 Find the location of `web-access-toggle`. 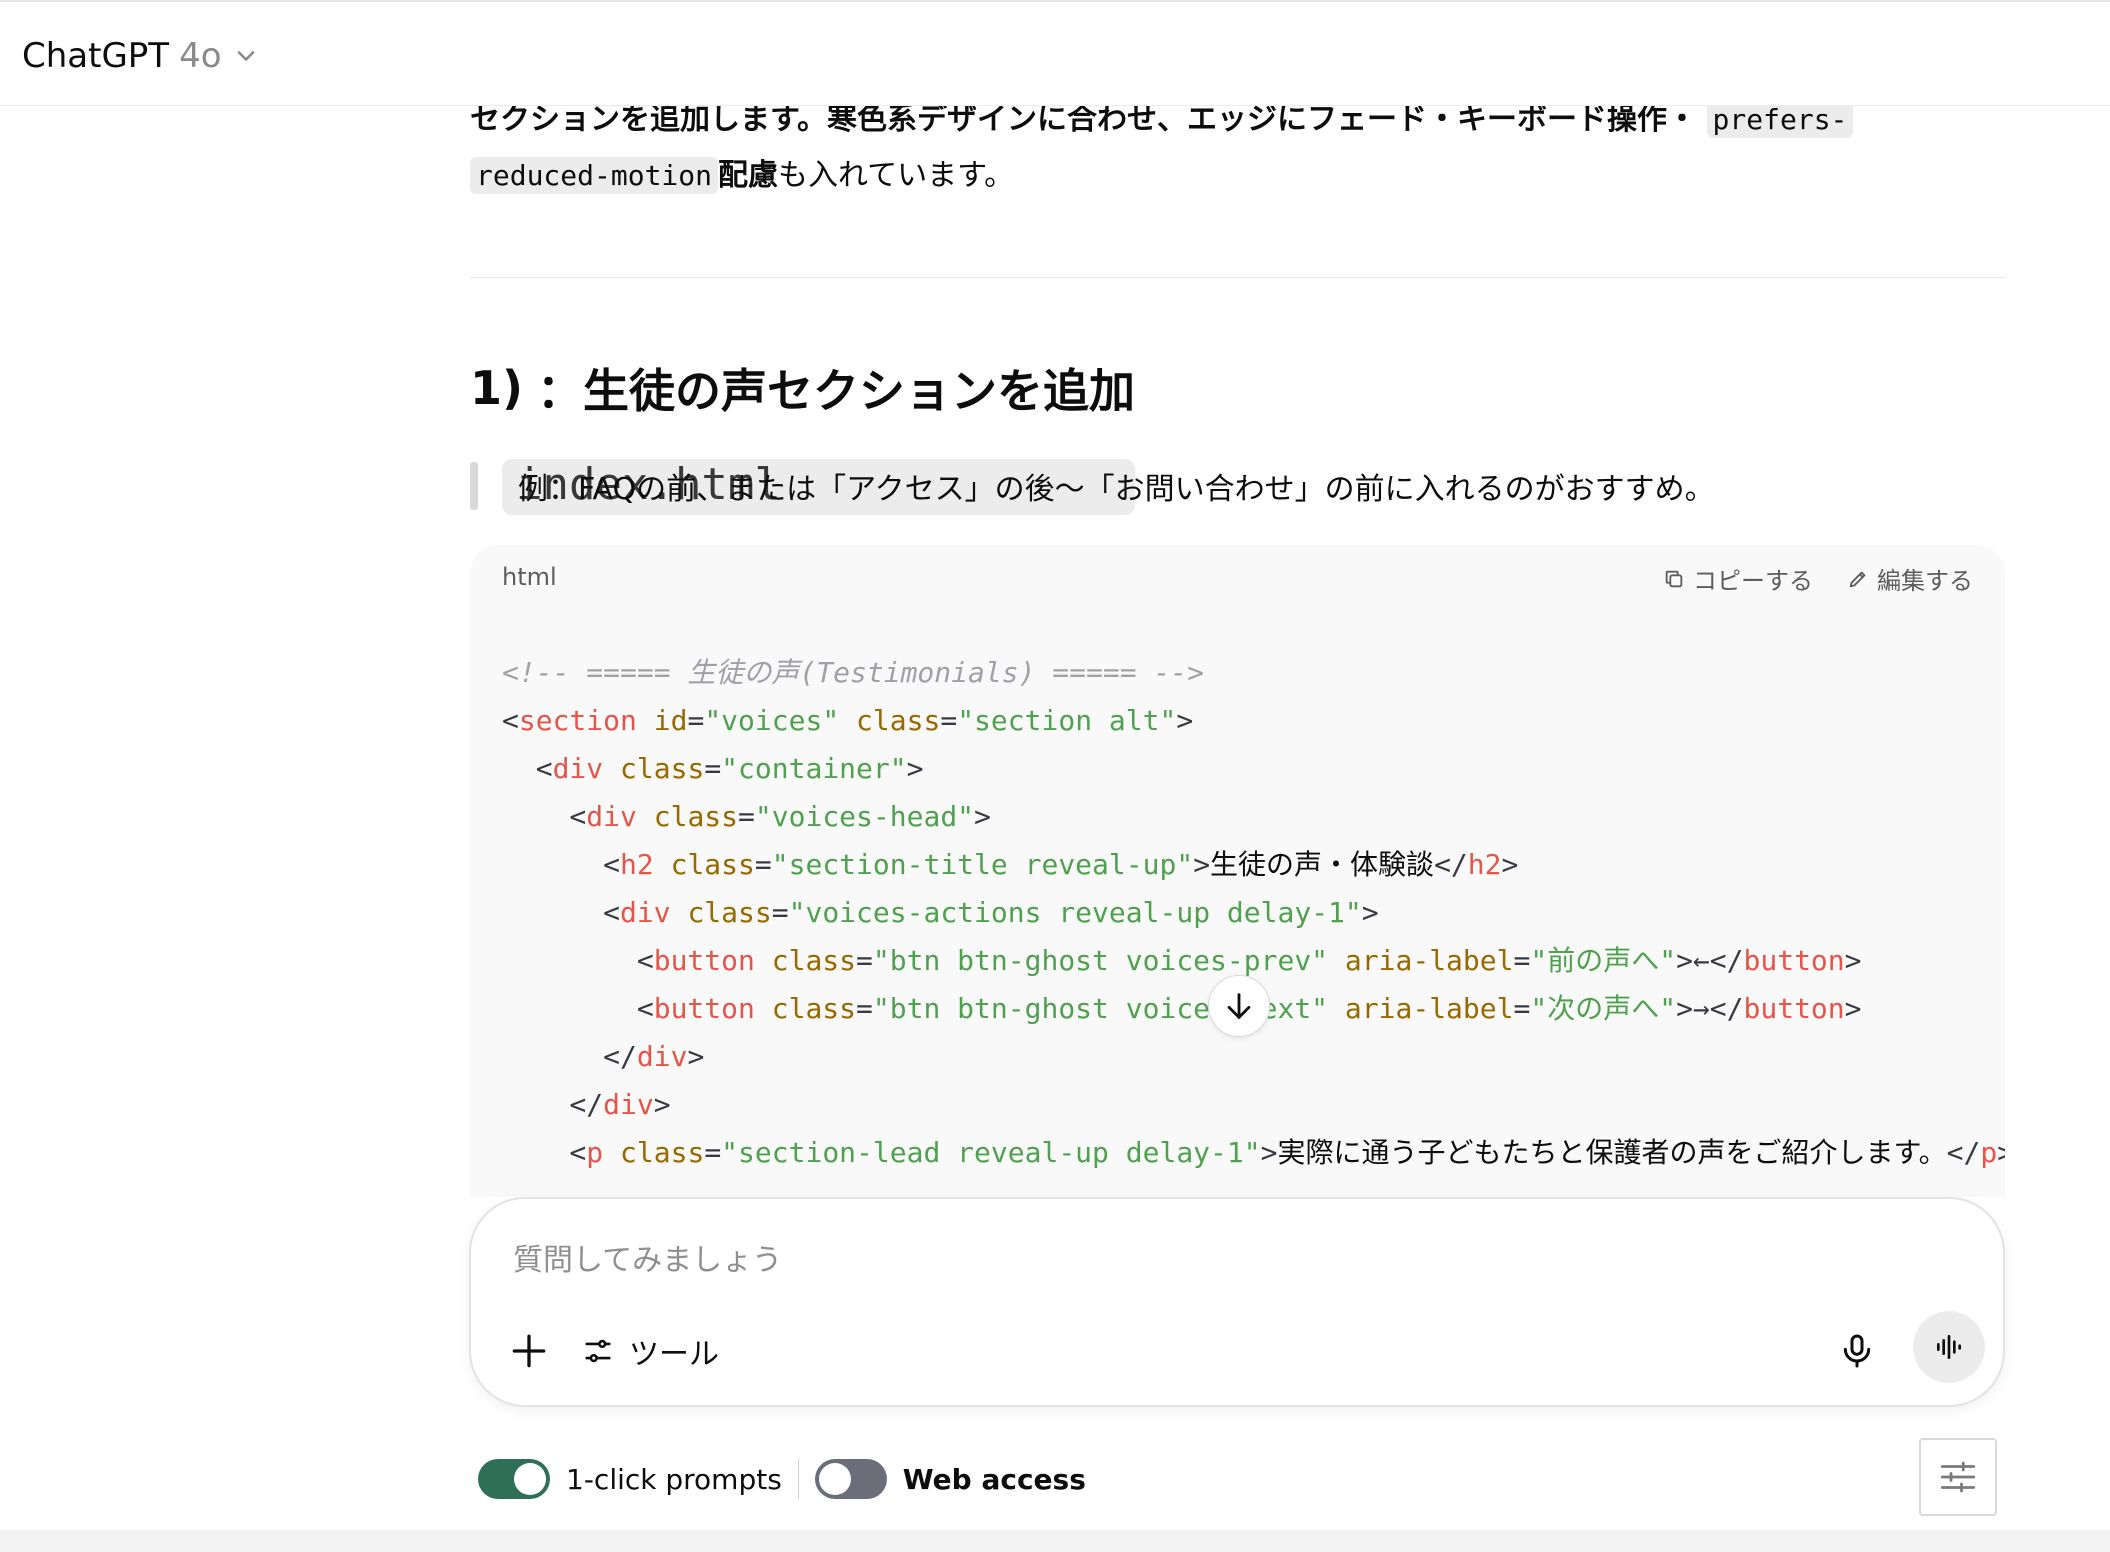

web-access-toggle is located at coordinates (850, 1479).